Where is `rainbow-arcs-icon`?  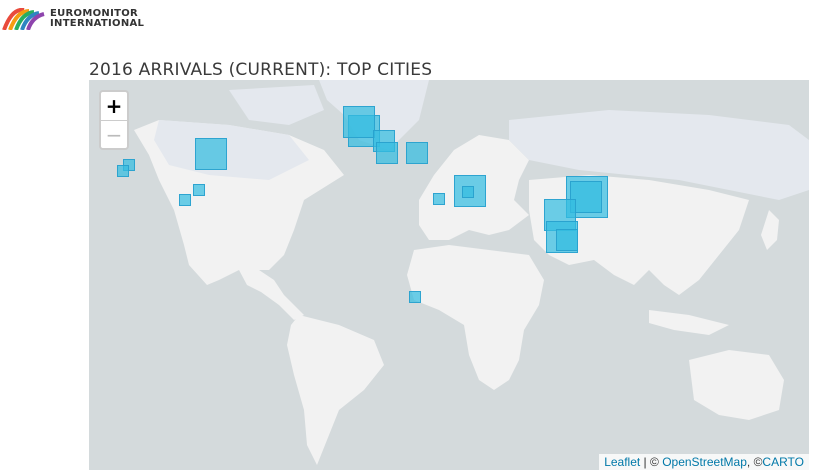 rainbow-arcs-icon is located at coordinates (23, 19).